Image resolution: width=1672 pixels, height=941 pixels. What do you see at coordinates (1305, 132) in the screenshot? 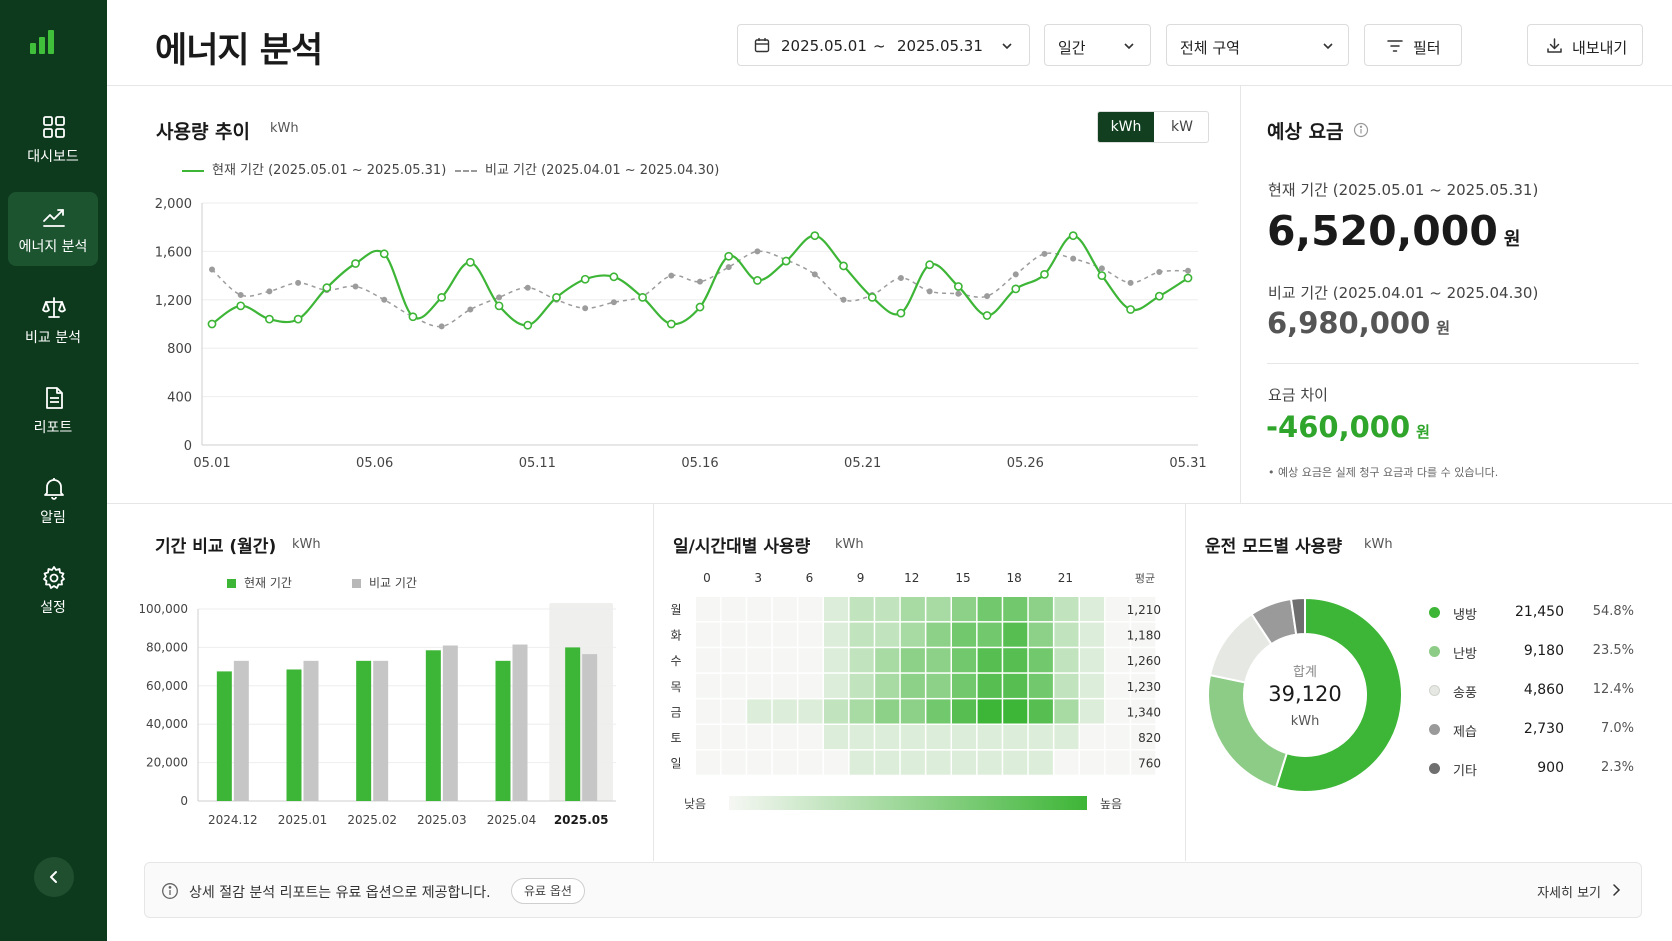
I see `cost-title: 예상 요금` at bounding box center [1305, 132].